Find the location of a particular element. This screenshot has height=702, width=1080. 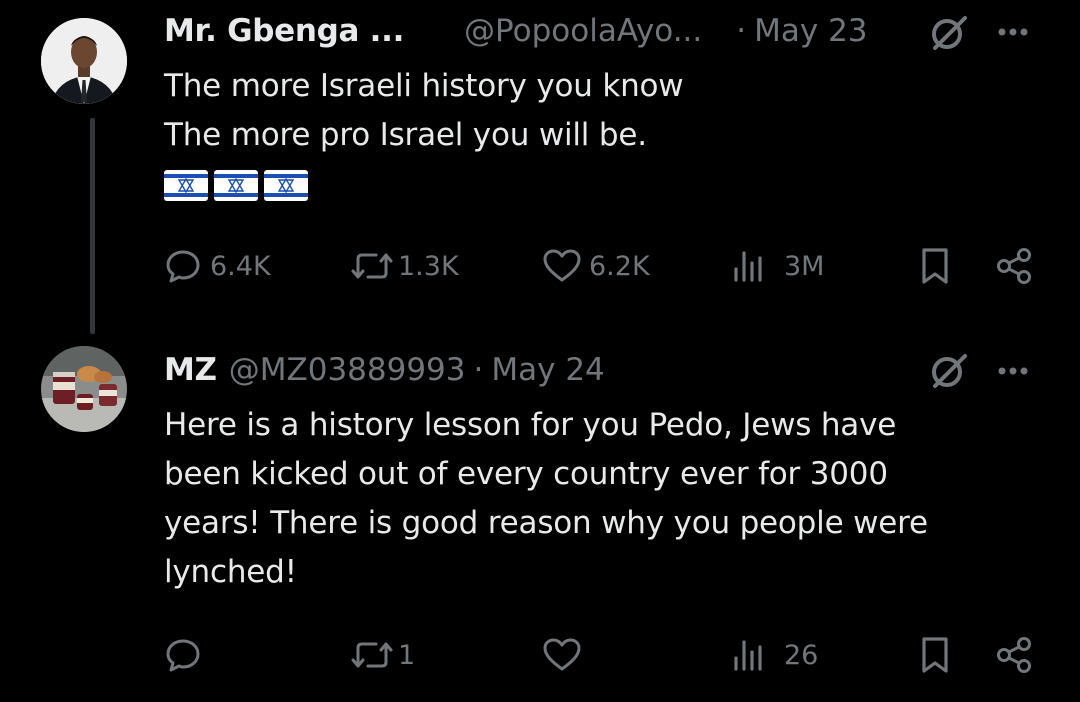

like-button: 6.2K is located at coordinates (595, 266).